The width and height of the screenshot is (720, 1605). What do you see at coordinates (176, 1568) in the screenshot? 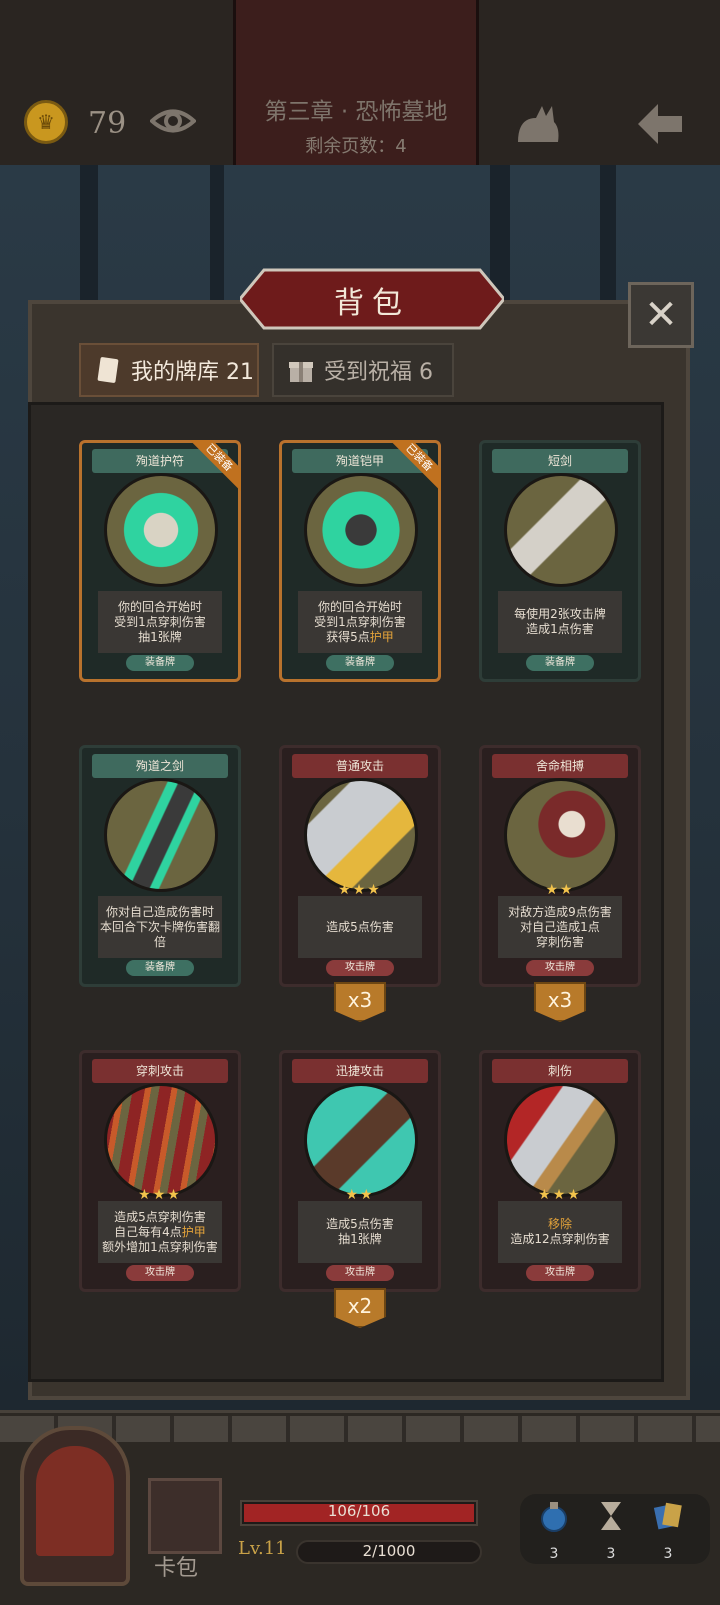
I see `card-pack-label: 卡包` at bounding box center [176, 1568].